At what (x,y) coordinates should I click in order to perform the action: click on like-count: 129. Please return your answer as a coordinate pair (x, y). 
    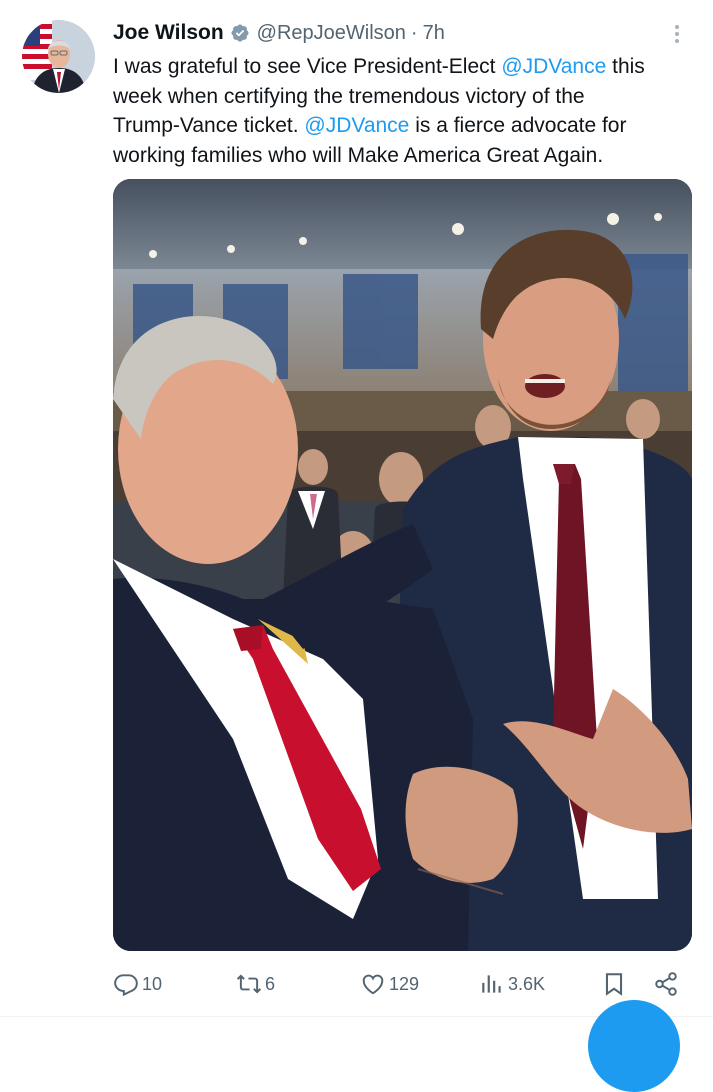
    Looking at the image, I should click on (404, 983).